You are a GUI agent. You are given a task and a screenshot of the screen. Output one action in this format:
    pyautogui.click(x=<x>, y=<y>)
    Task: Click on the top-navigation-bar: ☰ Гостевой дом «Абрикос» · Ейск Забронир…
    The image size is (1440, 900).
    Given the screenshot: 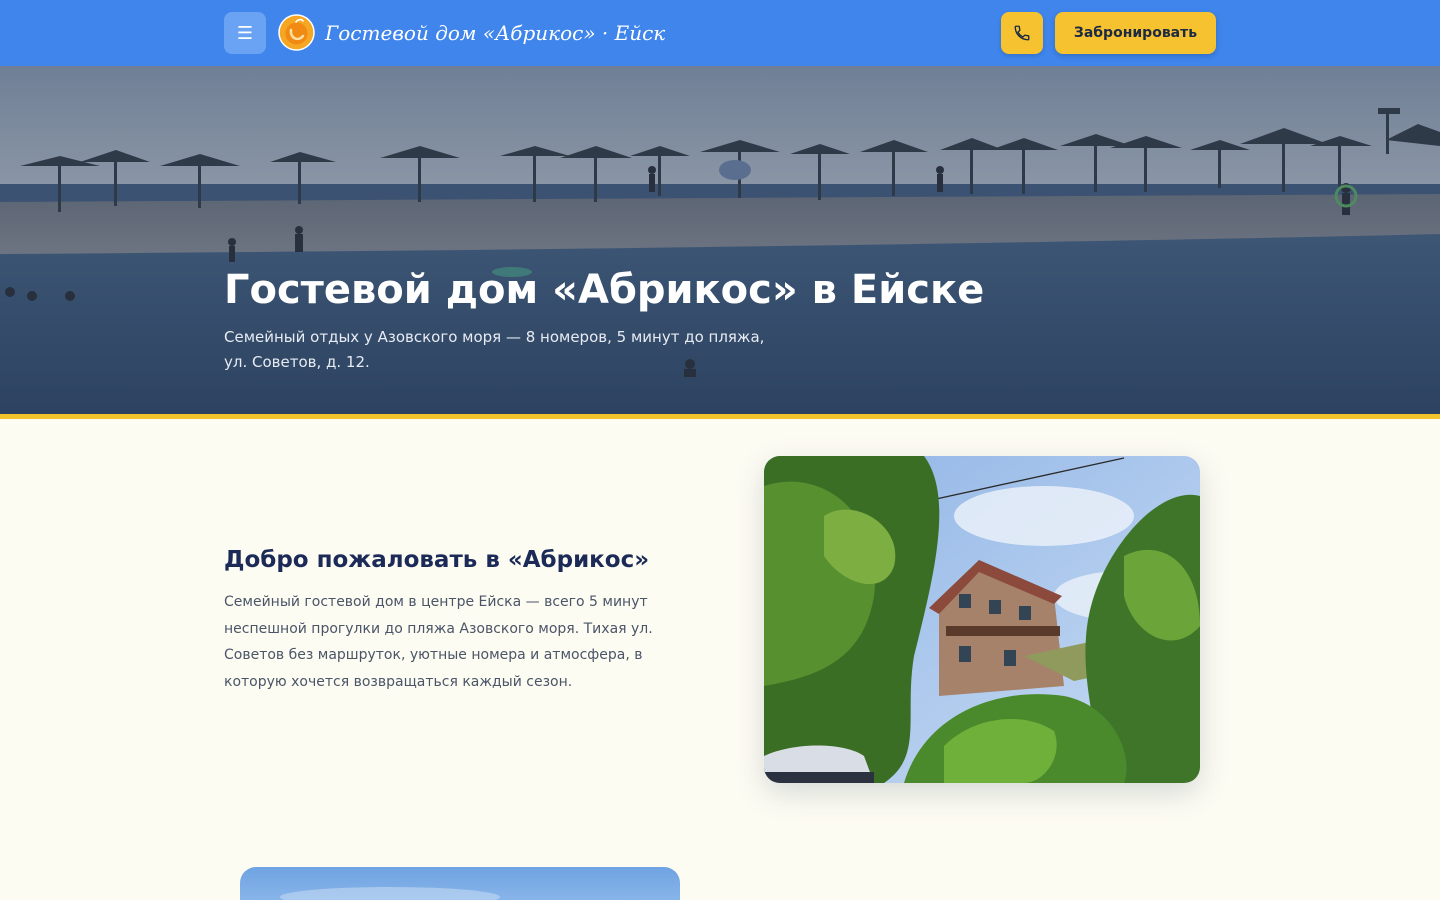 What is the action you would take?
    pyautogui.click(x=720, y=33)
    